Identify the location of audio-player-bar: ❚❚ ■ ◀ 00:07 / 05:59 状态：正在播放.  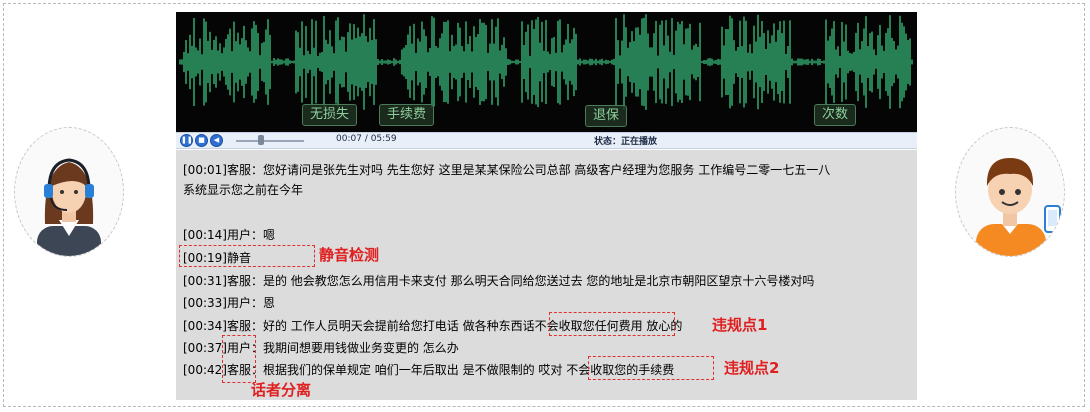
(546, 140).